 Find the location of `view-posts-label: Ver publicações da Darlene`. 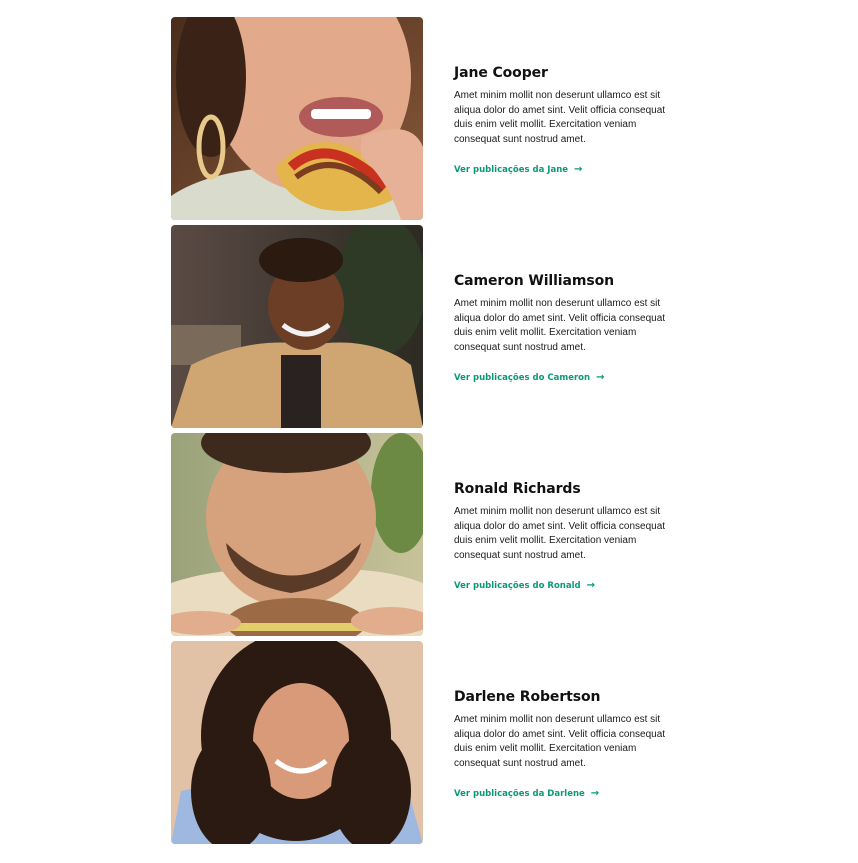

view-posts-label: Ver publicações da Darlene is located at coordinates (519, 794).